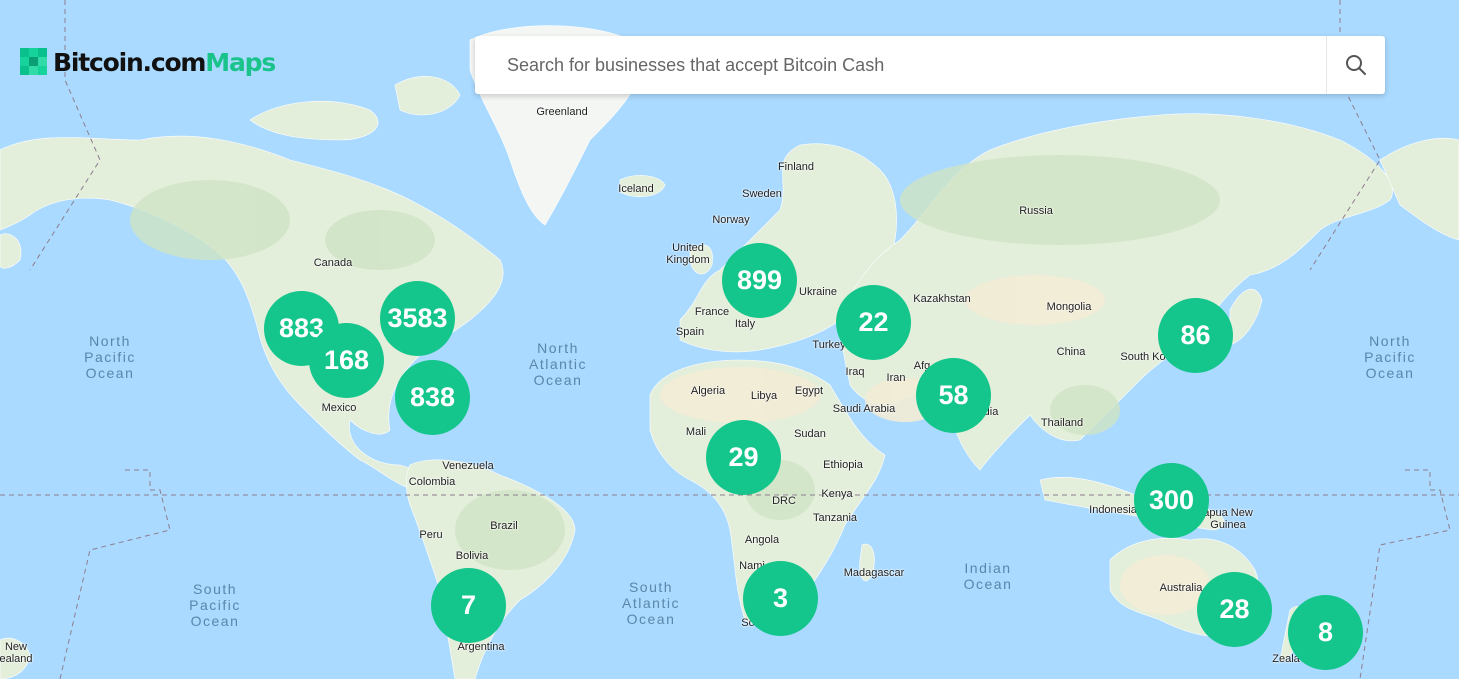  What do you see at coordinates (417, 318) in the screenshot?
I see `cluster-marker: 3583` at bounding box center [417, 318].